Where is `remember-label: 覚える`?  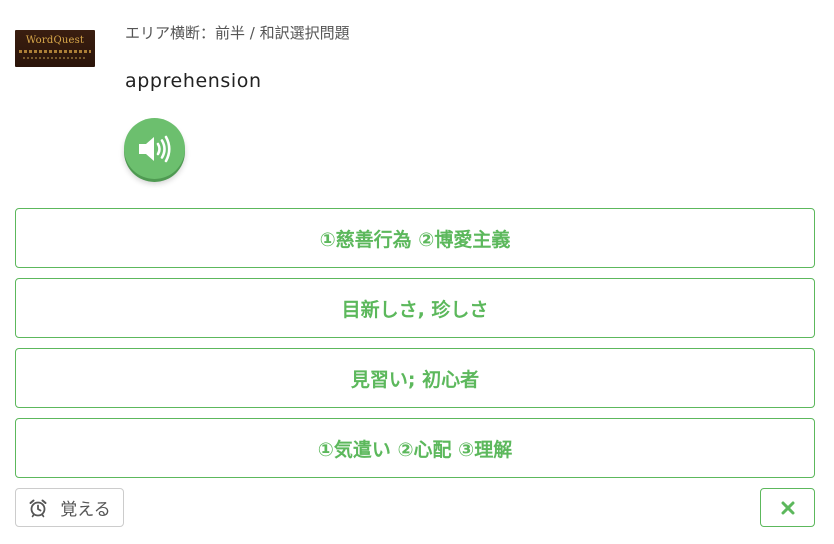 remember-label: 覚える is located at coordinates (85, 510).